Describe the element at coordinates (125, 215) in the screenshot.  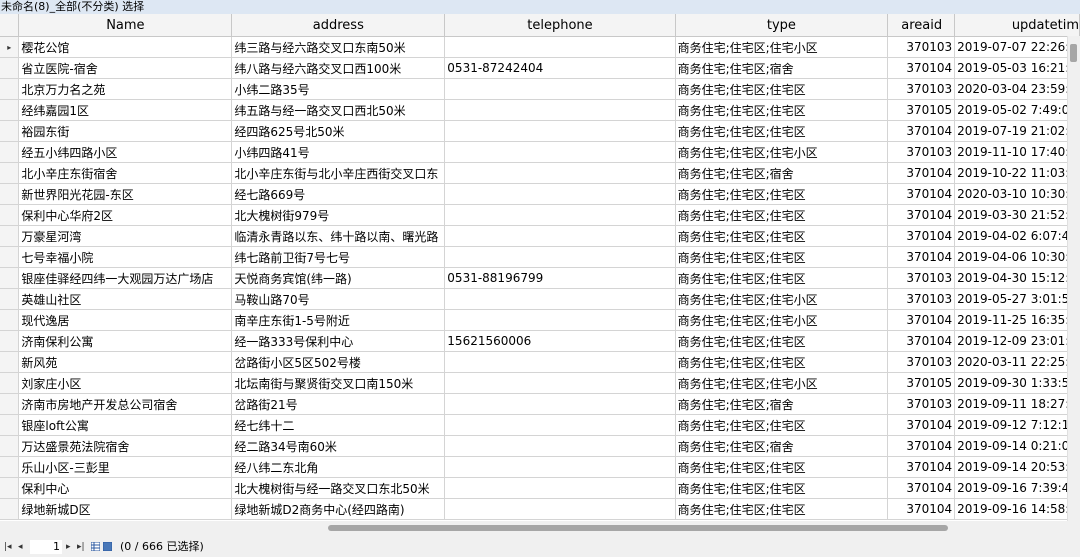
I see `name-cell: 保利中心华府2区` at that location.